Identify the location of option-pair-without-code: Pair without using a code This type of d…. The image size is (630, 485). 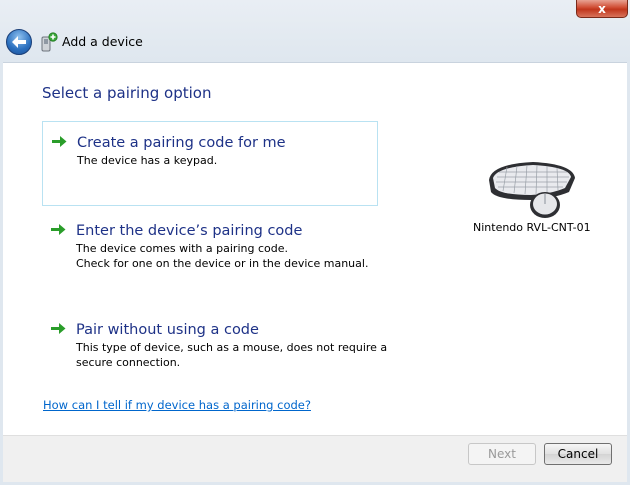
(215, 344).